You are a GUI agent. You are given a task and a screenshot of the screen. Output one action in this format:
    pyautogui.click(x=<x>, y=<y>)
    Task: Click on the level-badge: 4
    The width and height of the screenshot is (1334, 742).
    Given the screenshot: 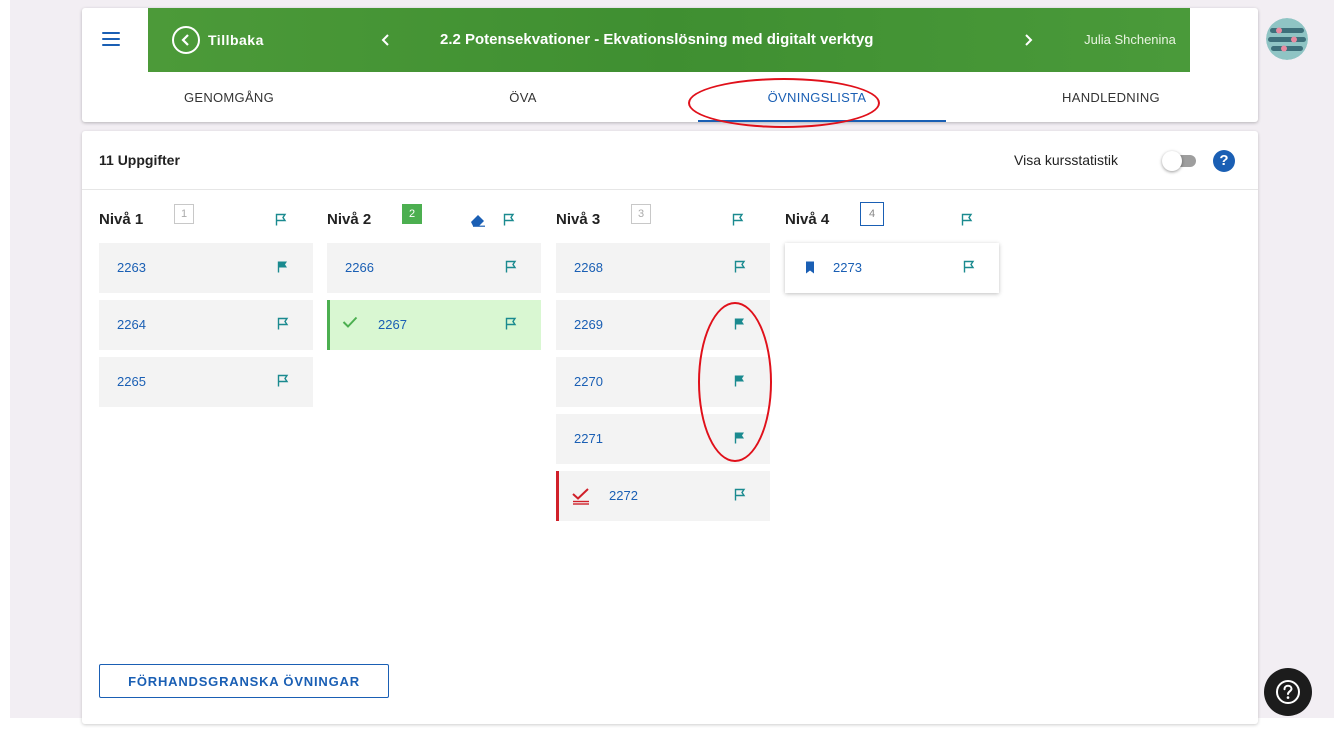 What is the action you would take?
    pyautogui.click(x=872, y=214)
    